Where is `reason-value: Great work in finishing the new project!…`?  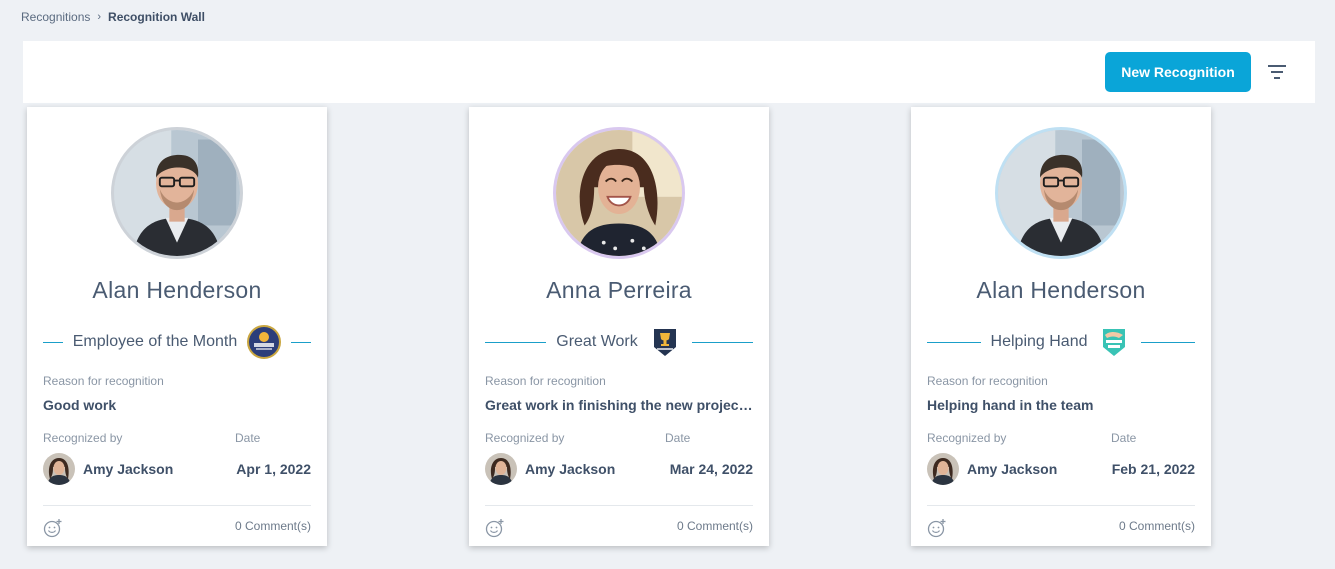
reason-value: Great work in finishing the new project!… is located at coordinates (619, 405).